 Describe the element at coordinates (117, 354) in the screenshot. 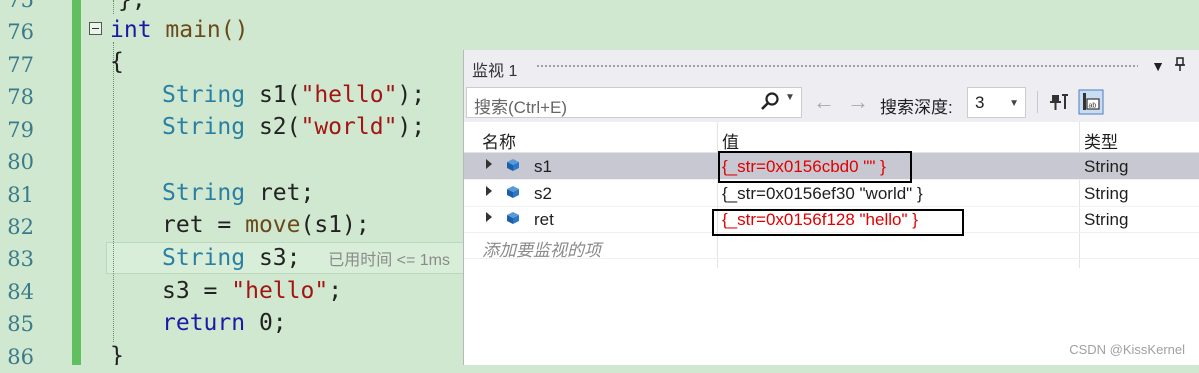

I see `code-line: }` at that location.